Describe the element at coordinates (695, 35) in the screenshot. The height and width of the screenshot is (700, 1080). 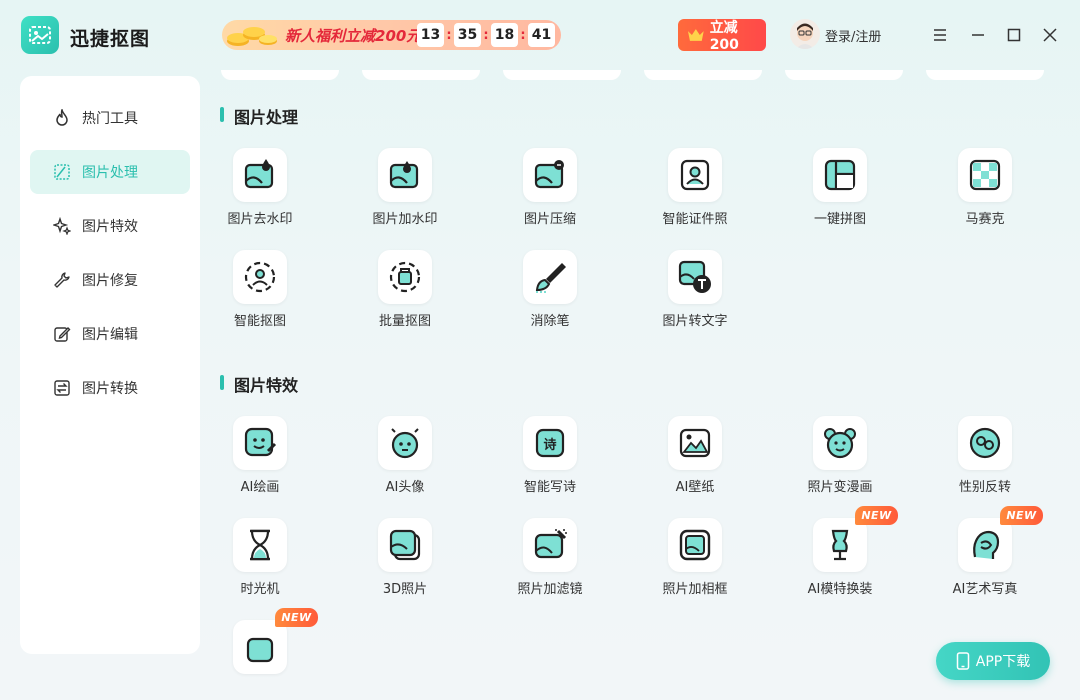
I see `crown-icon` at that location.